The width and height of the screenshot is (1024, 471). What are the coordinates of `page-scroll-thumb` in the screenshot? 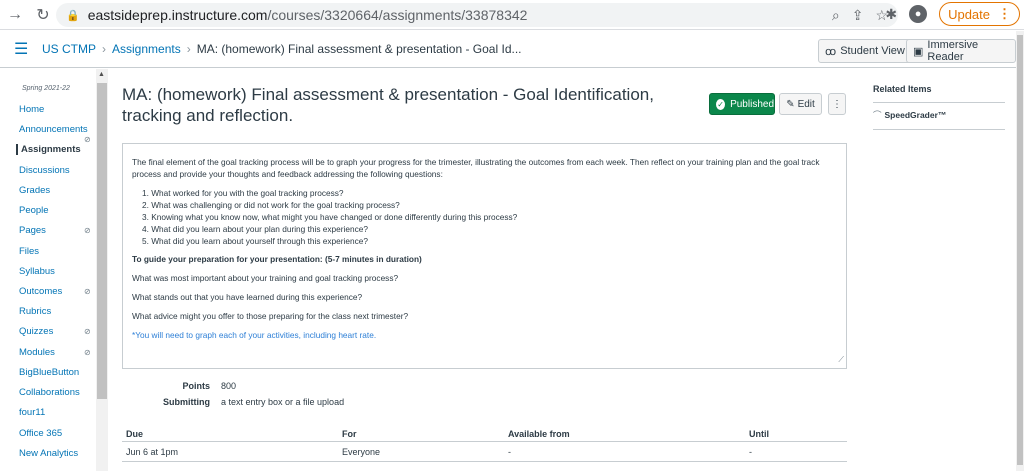 It's located at (1020, 250).